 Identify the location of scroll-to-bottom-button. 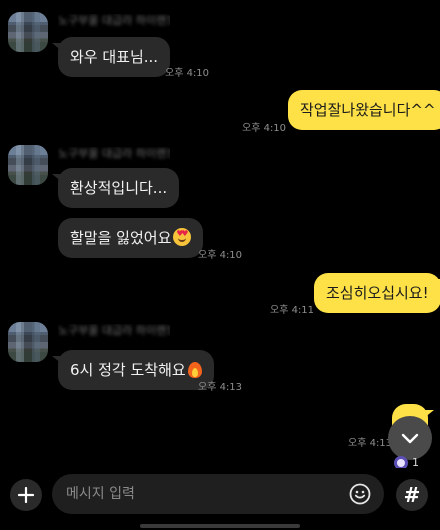
(410, 438).